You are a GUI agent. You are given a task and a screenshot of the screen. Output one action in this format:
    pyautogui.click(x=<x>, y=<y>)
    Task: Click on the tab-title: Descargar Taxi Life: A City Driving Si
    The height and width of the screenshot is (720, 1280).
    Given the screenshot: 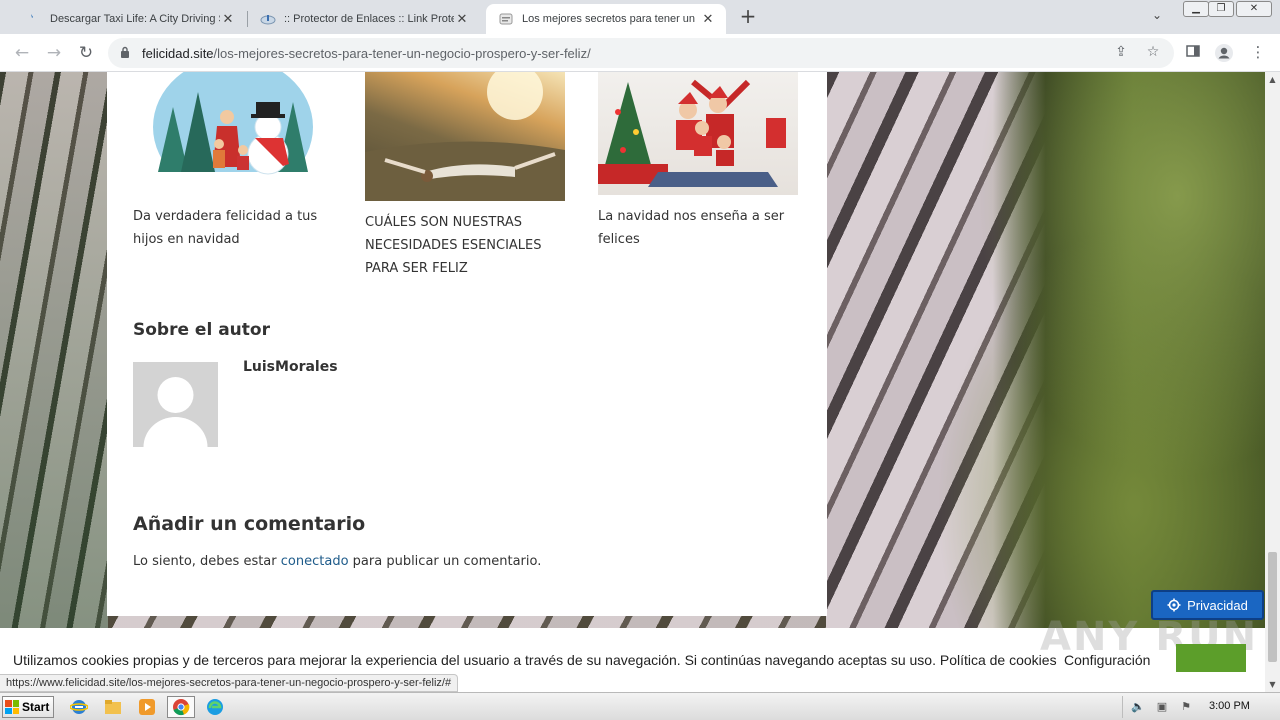 What is the action you would take?
    pyautogui.click(x=135, y=19)
    